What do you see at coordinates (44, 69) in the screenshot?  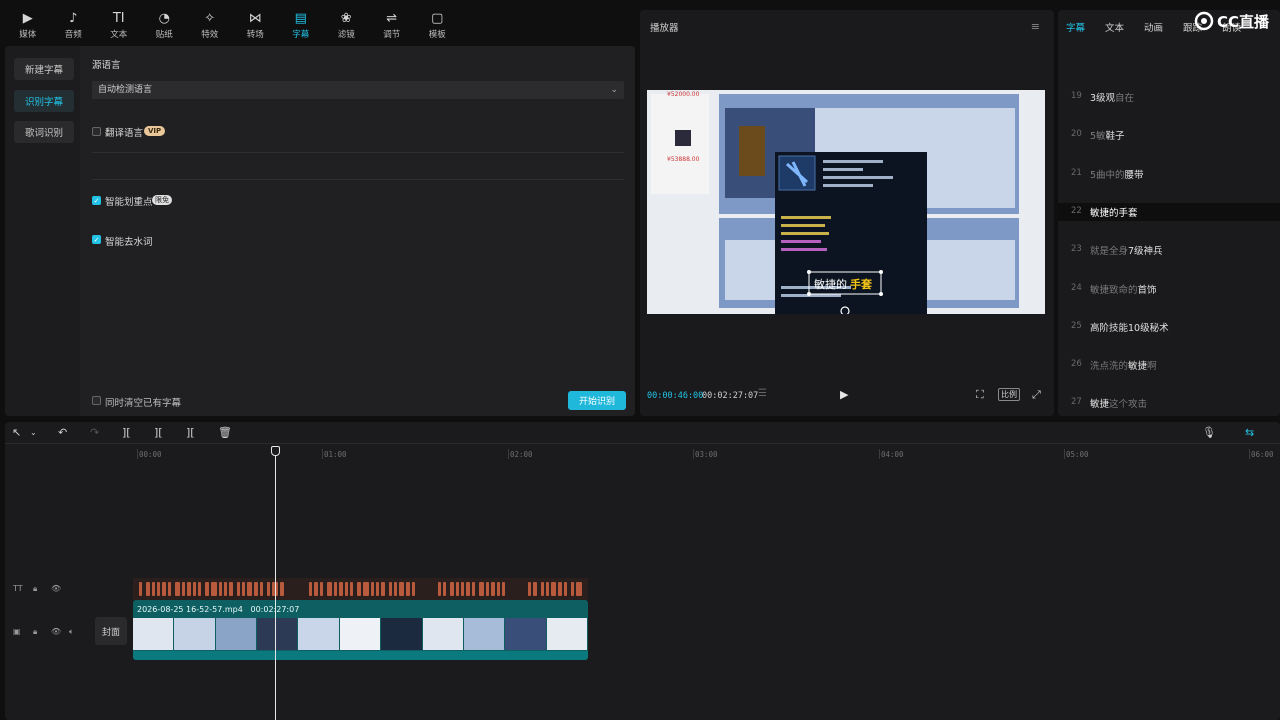 I see `new-subtitle-button: 新建字幕` at bounding box center [44, 69].